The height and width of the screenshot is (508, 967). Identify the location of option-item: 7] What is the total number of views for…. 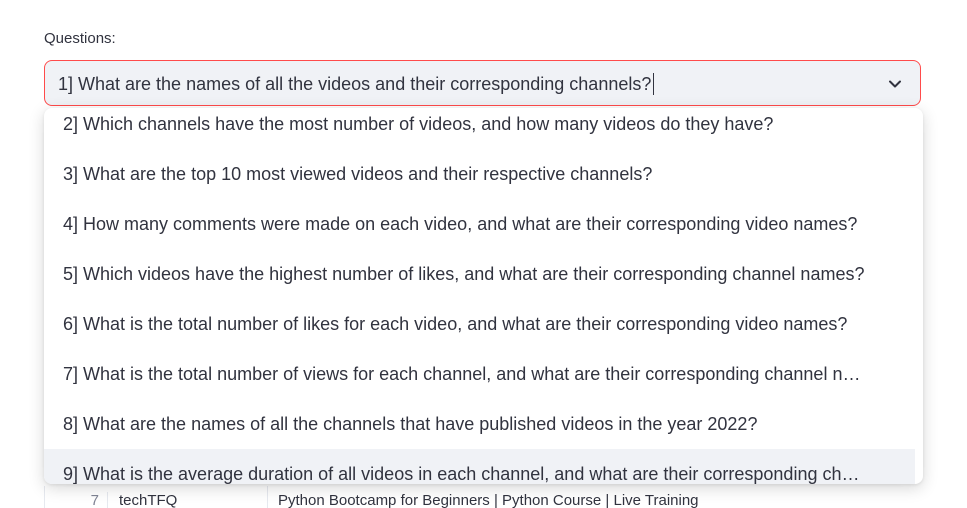
(479, 382).